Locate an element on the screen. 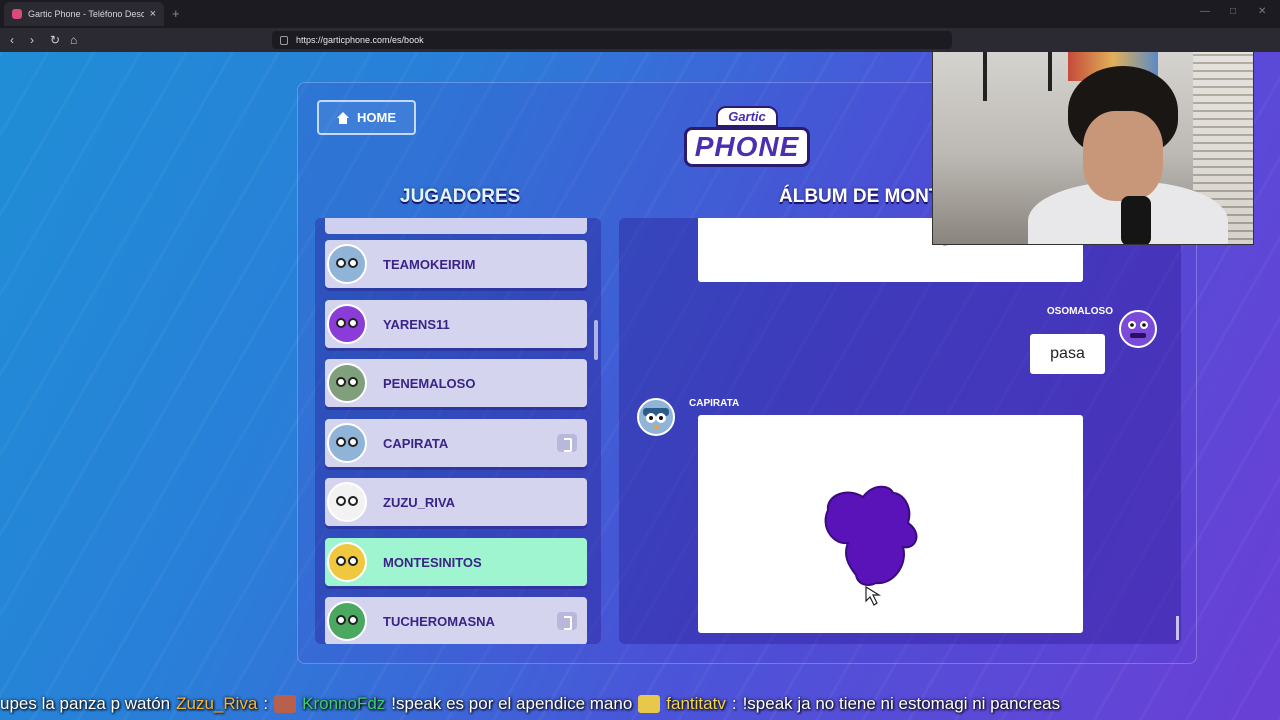 This screenshot has height=720, width=1280. url-bar: https://garticphone.com/es/book is located at coordinates (612, 40).